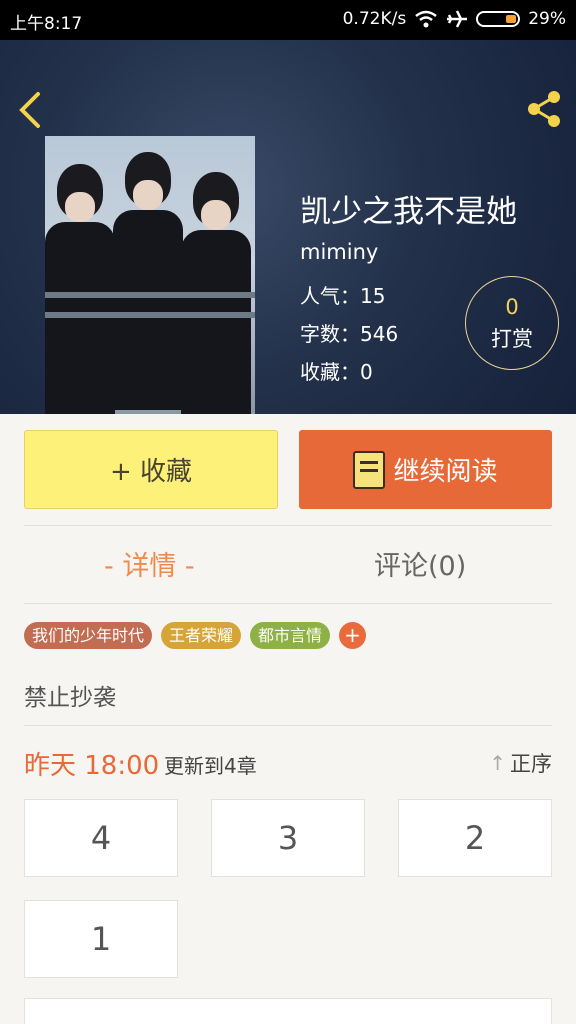 The width and height of the screenshot is (576, 1024). What do you see at coordinates (290, 635) in the screenshot?
I see `tag-item: 都市言情` at bounding box center [290, 635].